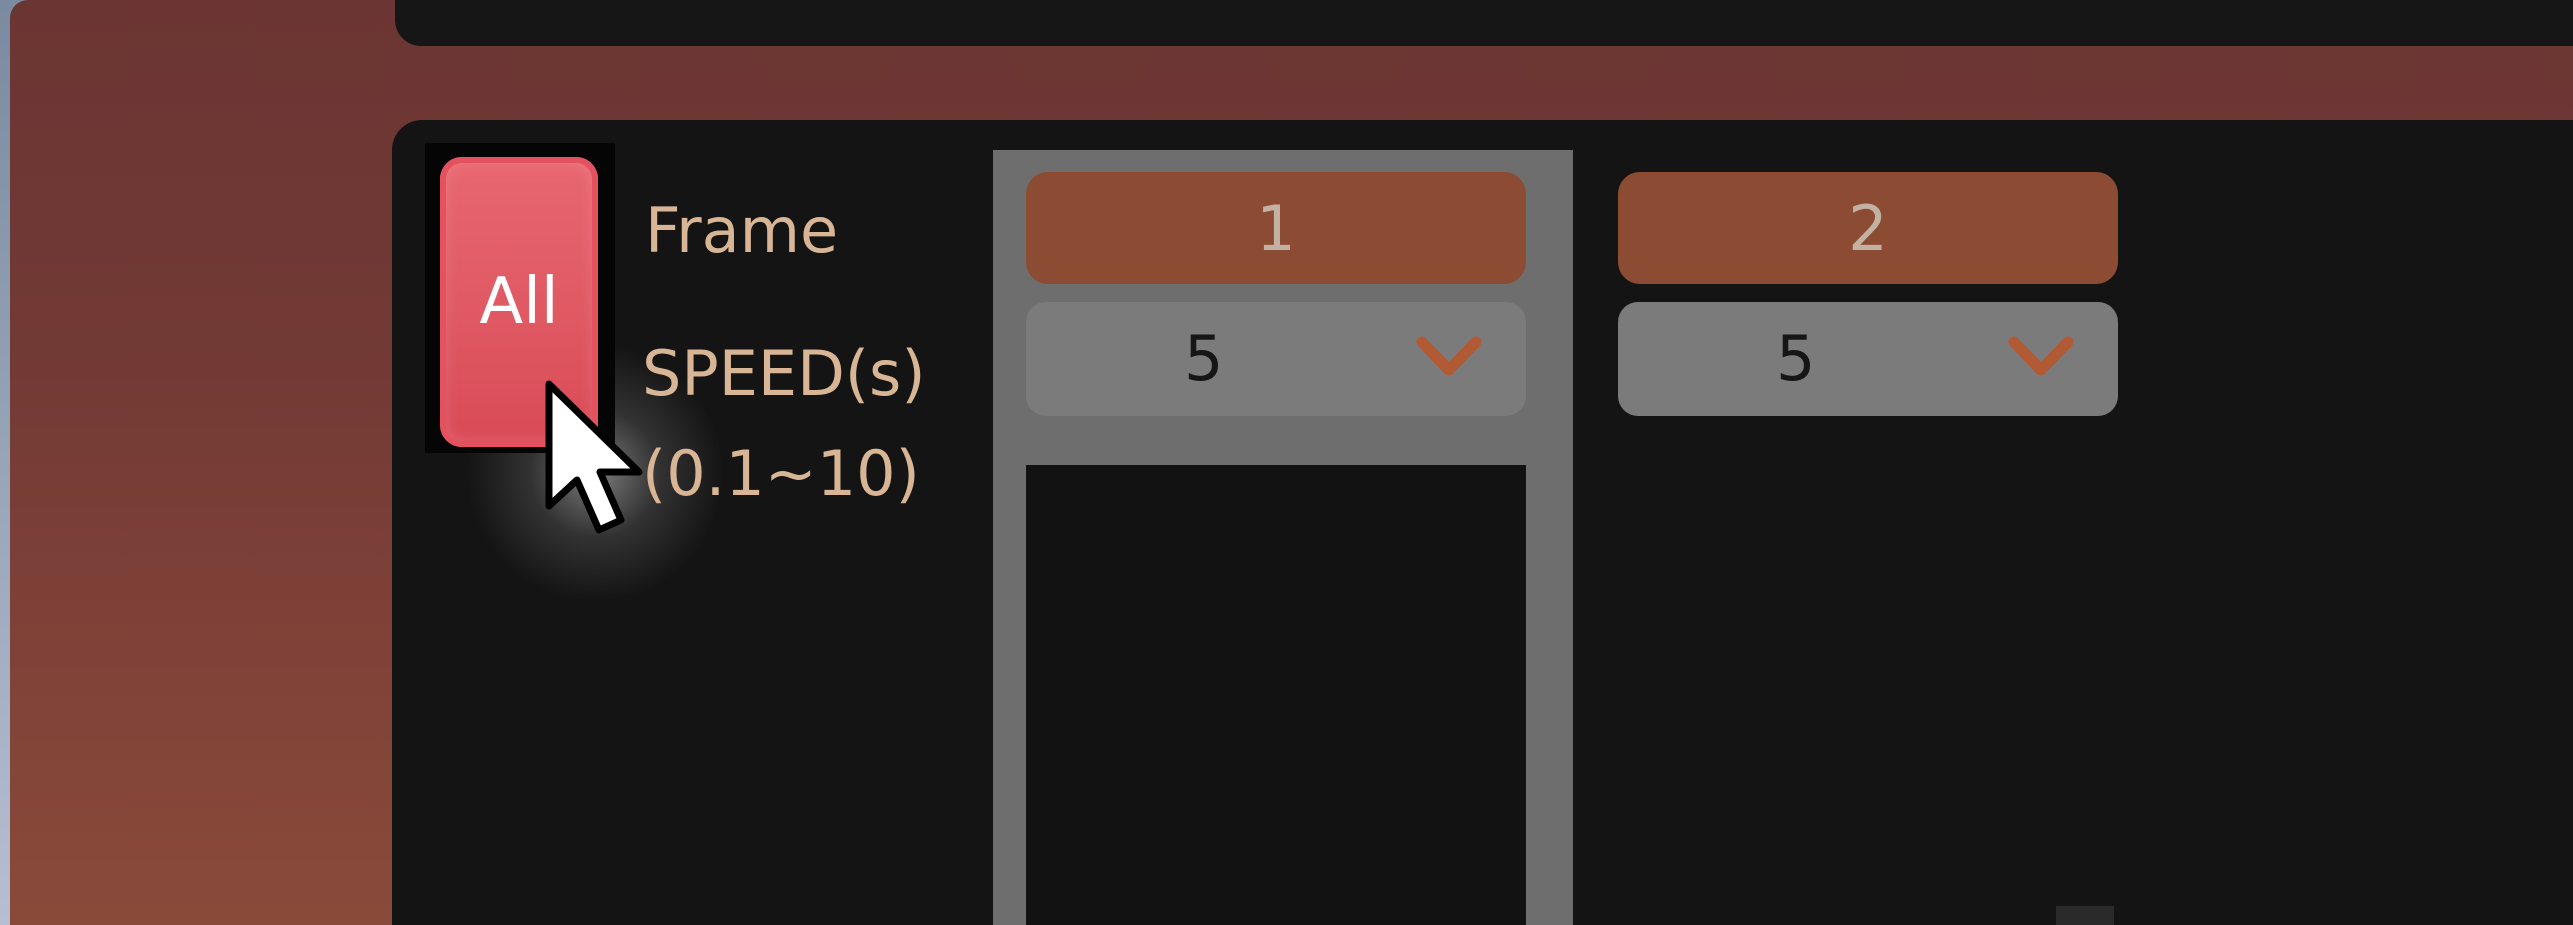 Image resolution: width=2573 pixels, height=925 pixels. Describe the element at coordinates (1484, 23) in the screenshot. I see `upper-panel` at that location.